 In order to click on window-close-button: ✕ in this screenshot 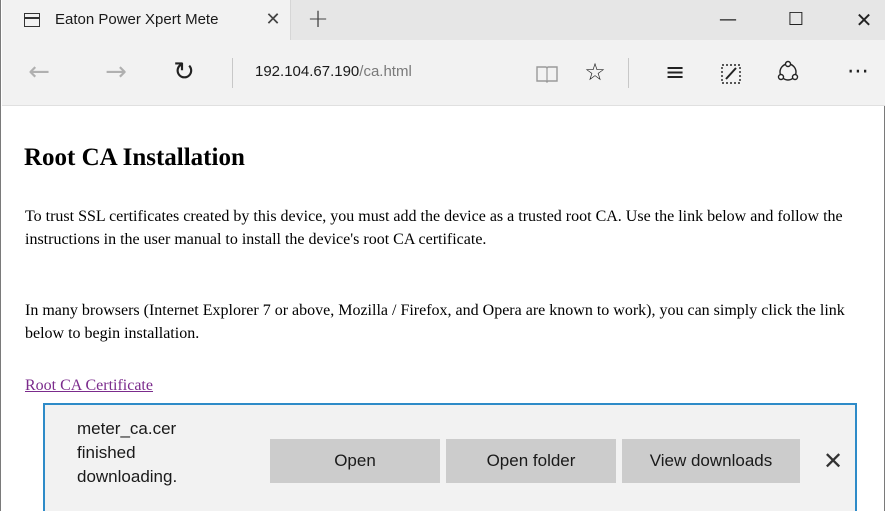, I will do `click(863, 20)`.